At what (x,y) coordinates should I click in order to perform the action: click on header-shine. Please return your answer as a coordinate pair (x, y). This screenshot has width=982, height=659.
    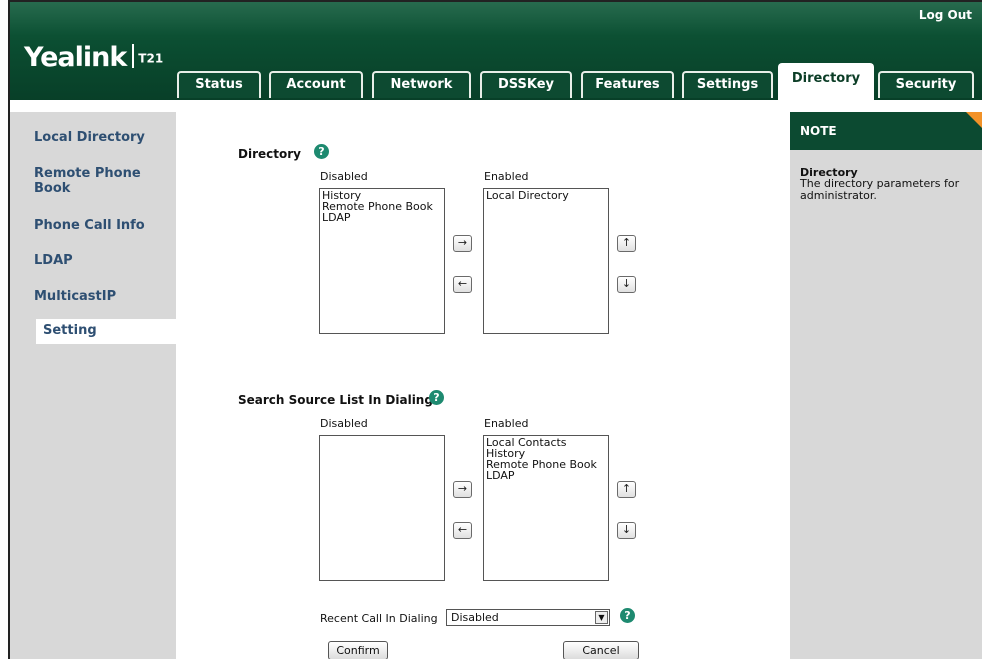
    Looking at the image, I should click on (496, 19).